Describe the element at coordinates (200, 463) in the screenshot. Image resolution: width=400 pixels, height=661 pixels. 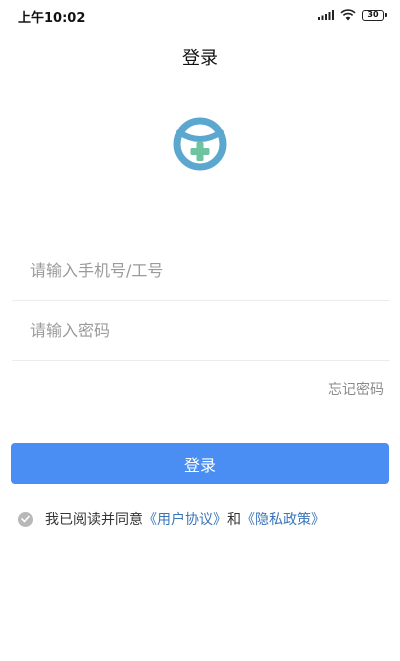
I see `login-button: 登录` at that location.